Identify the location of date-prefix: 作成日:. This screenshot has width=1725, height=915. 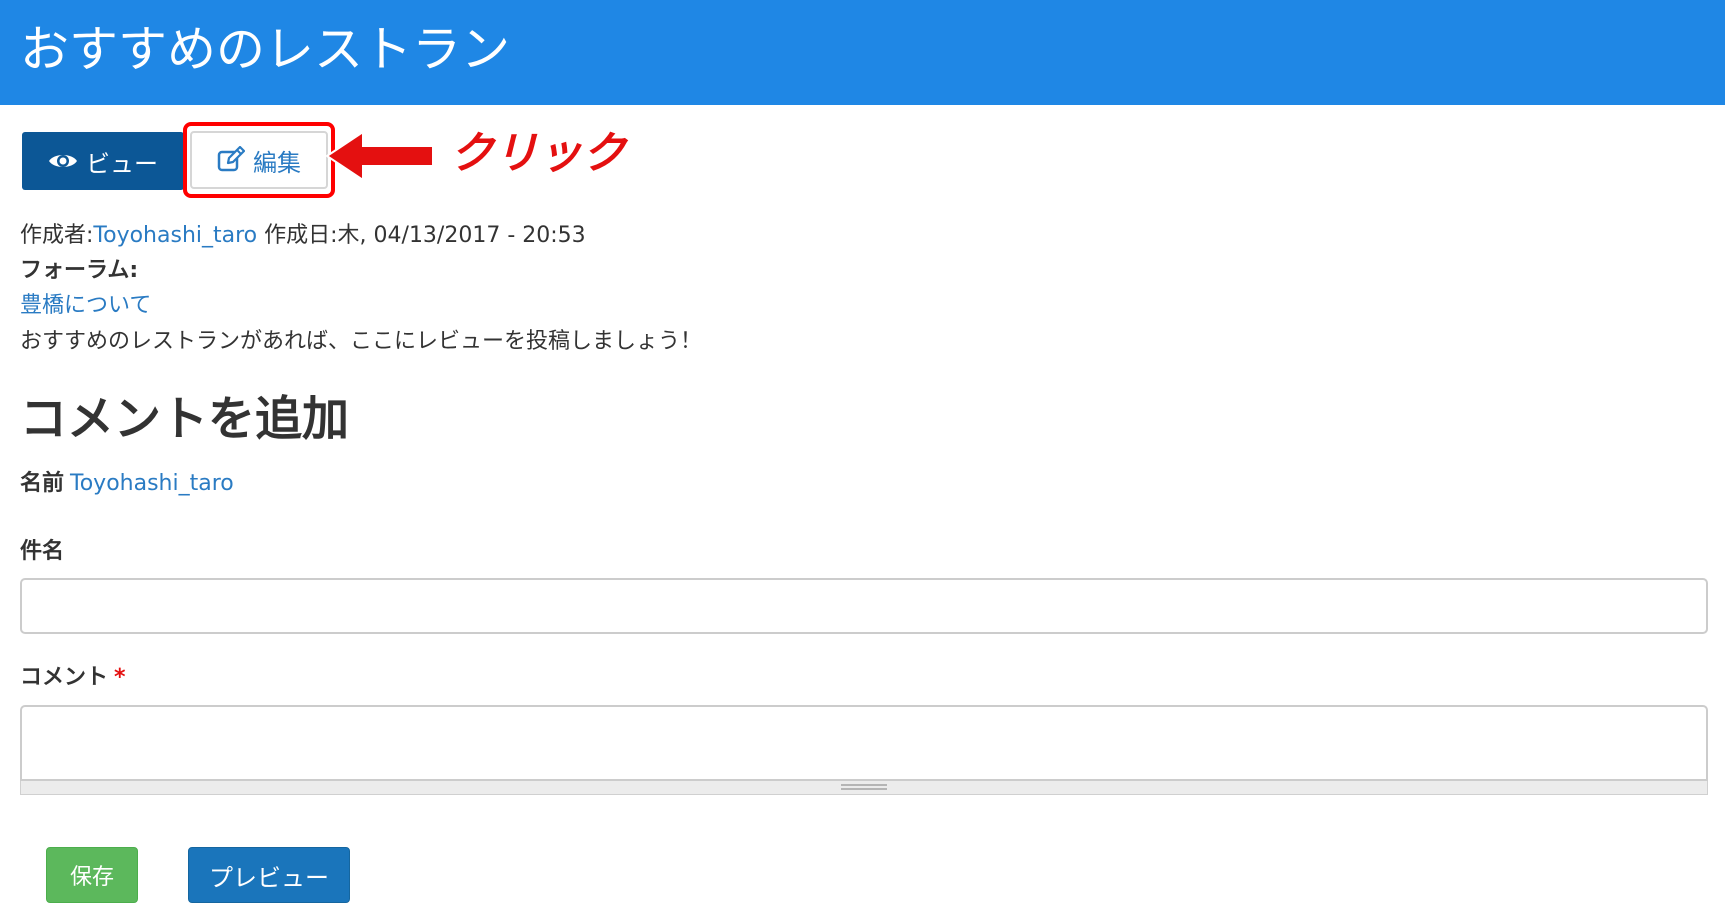
(297, 235).